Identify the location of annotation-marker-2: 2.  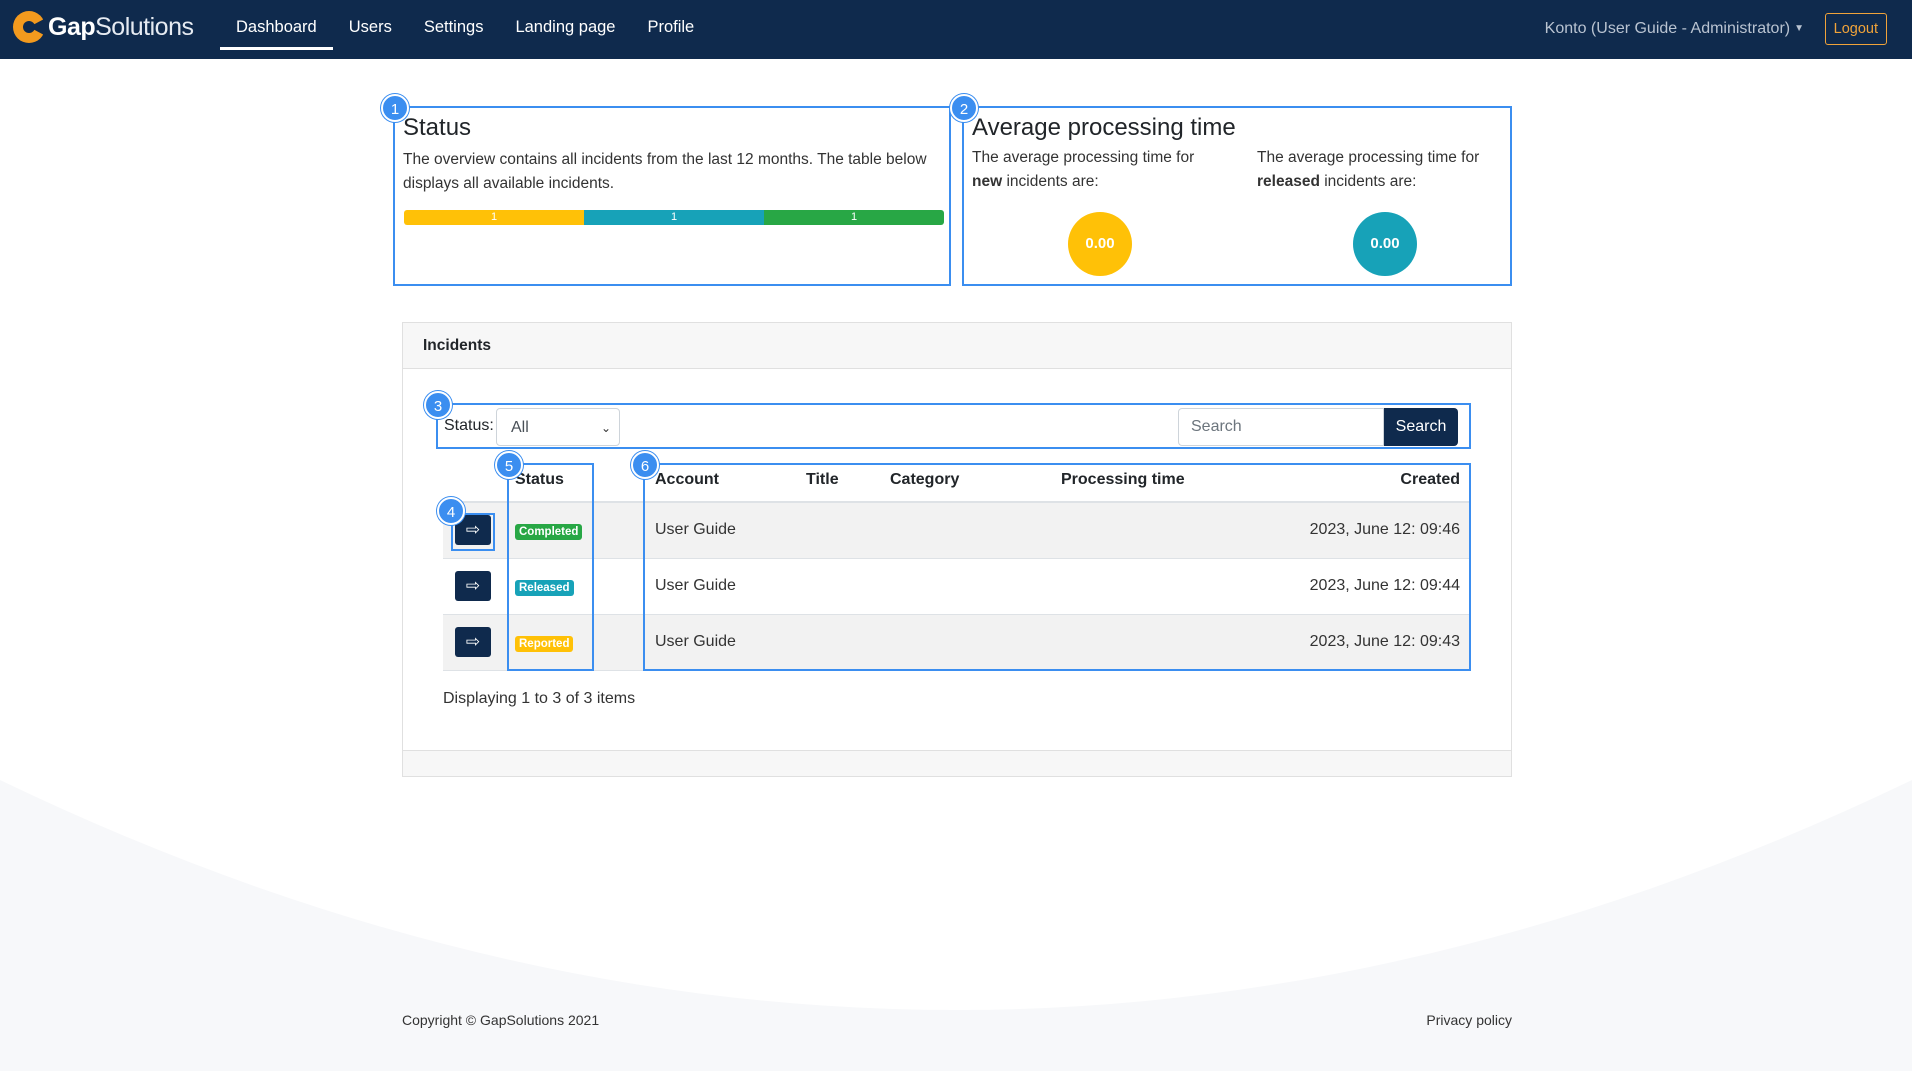
(964, 108).